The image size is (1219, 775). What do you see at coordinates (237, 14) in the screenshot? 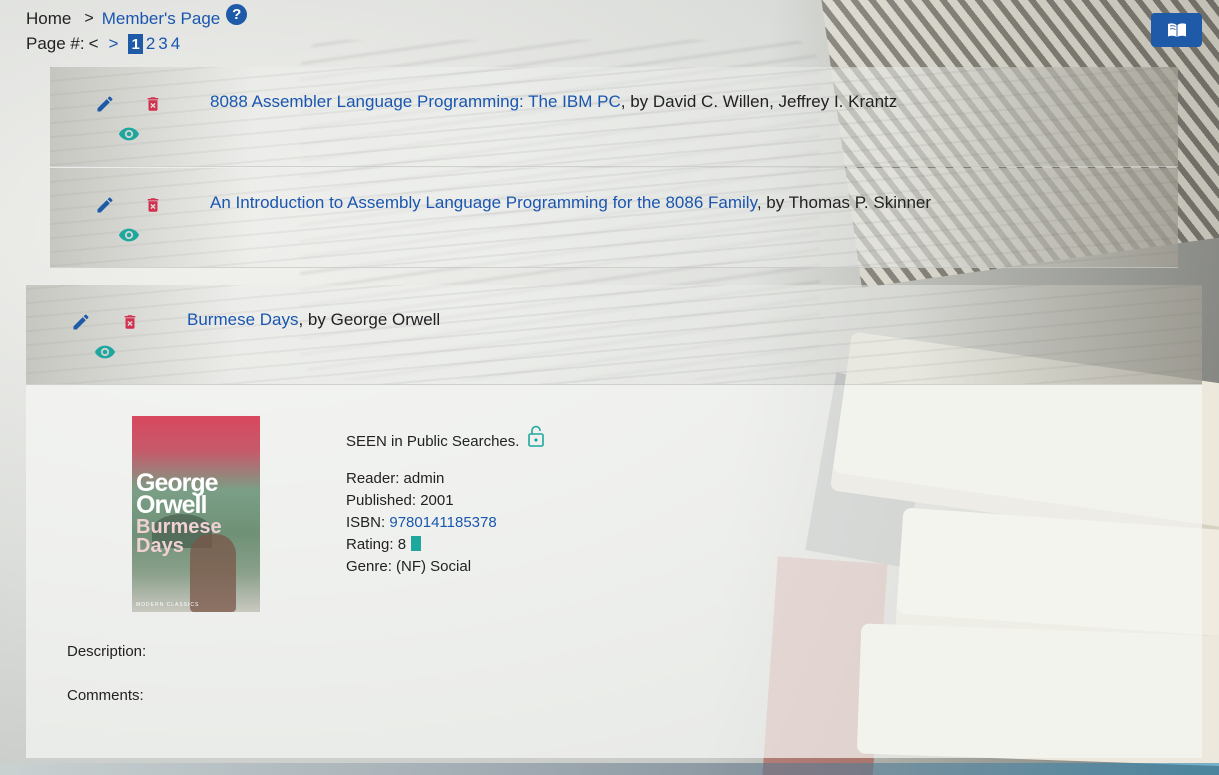
I see `help-icon: ?` at bounding box center [237, 14].